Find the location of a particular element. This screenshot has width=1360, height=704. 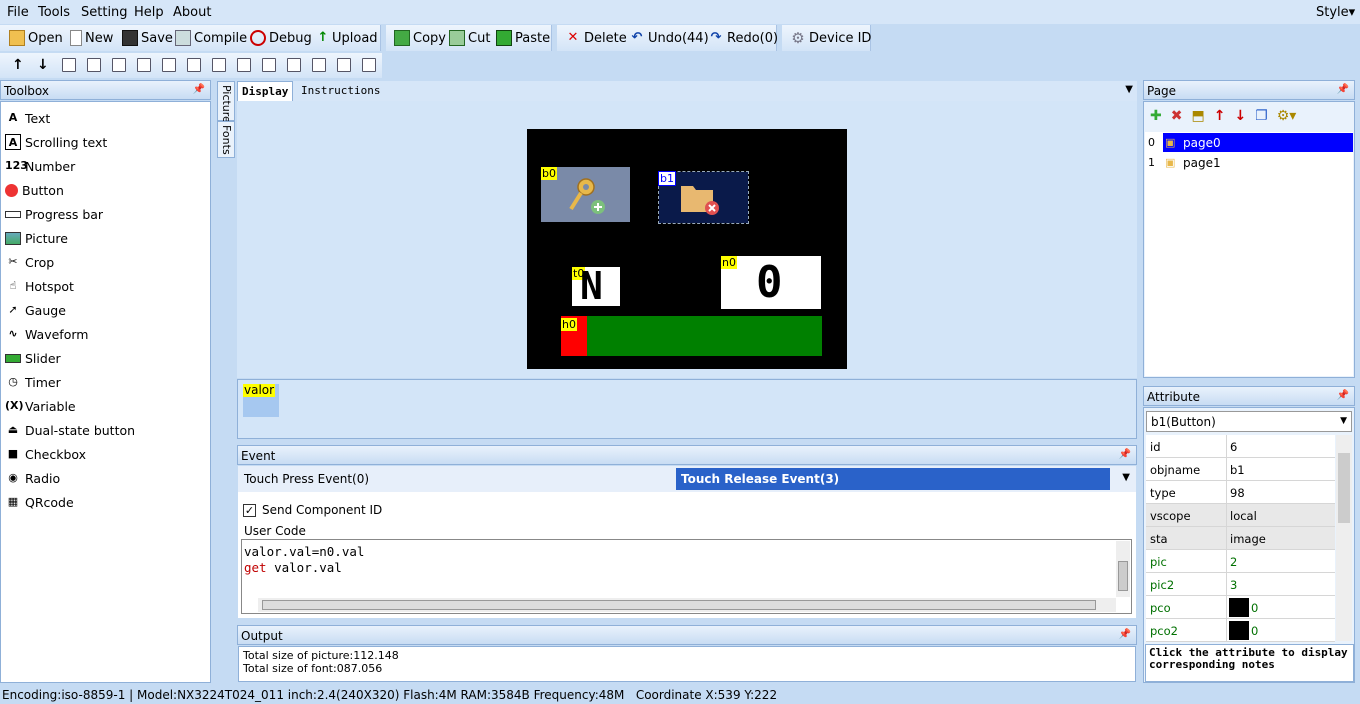

move-page-down-icon: ↓ is located at coordinates (1240, 116).